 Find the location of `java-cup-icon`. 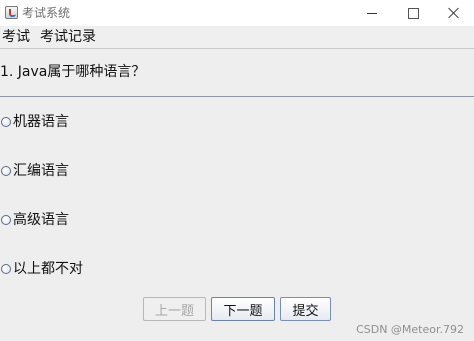

java-cup-icon is located at coordinates (11, 12).